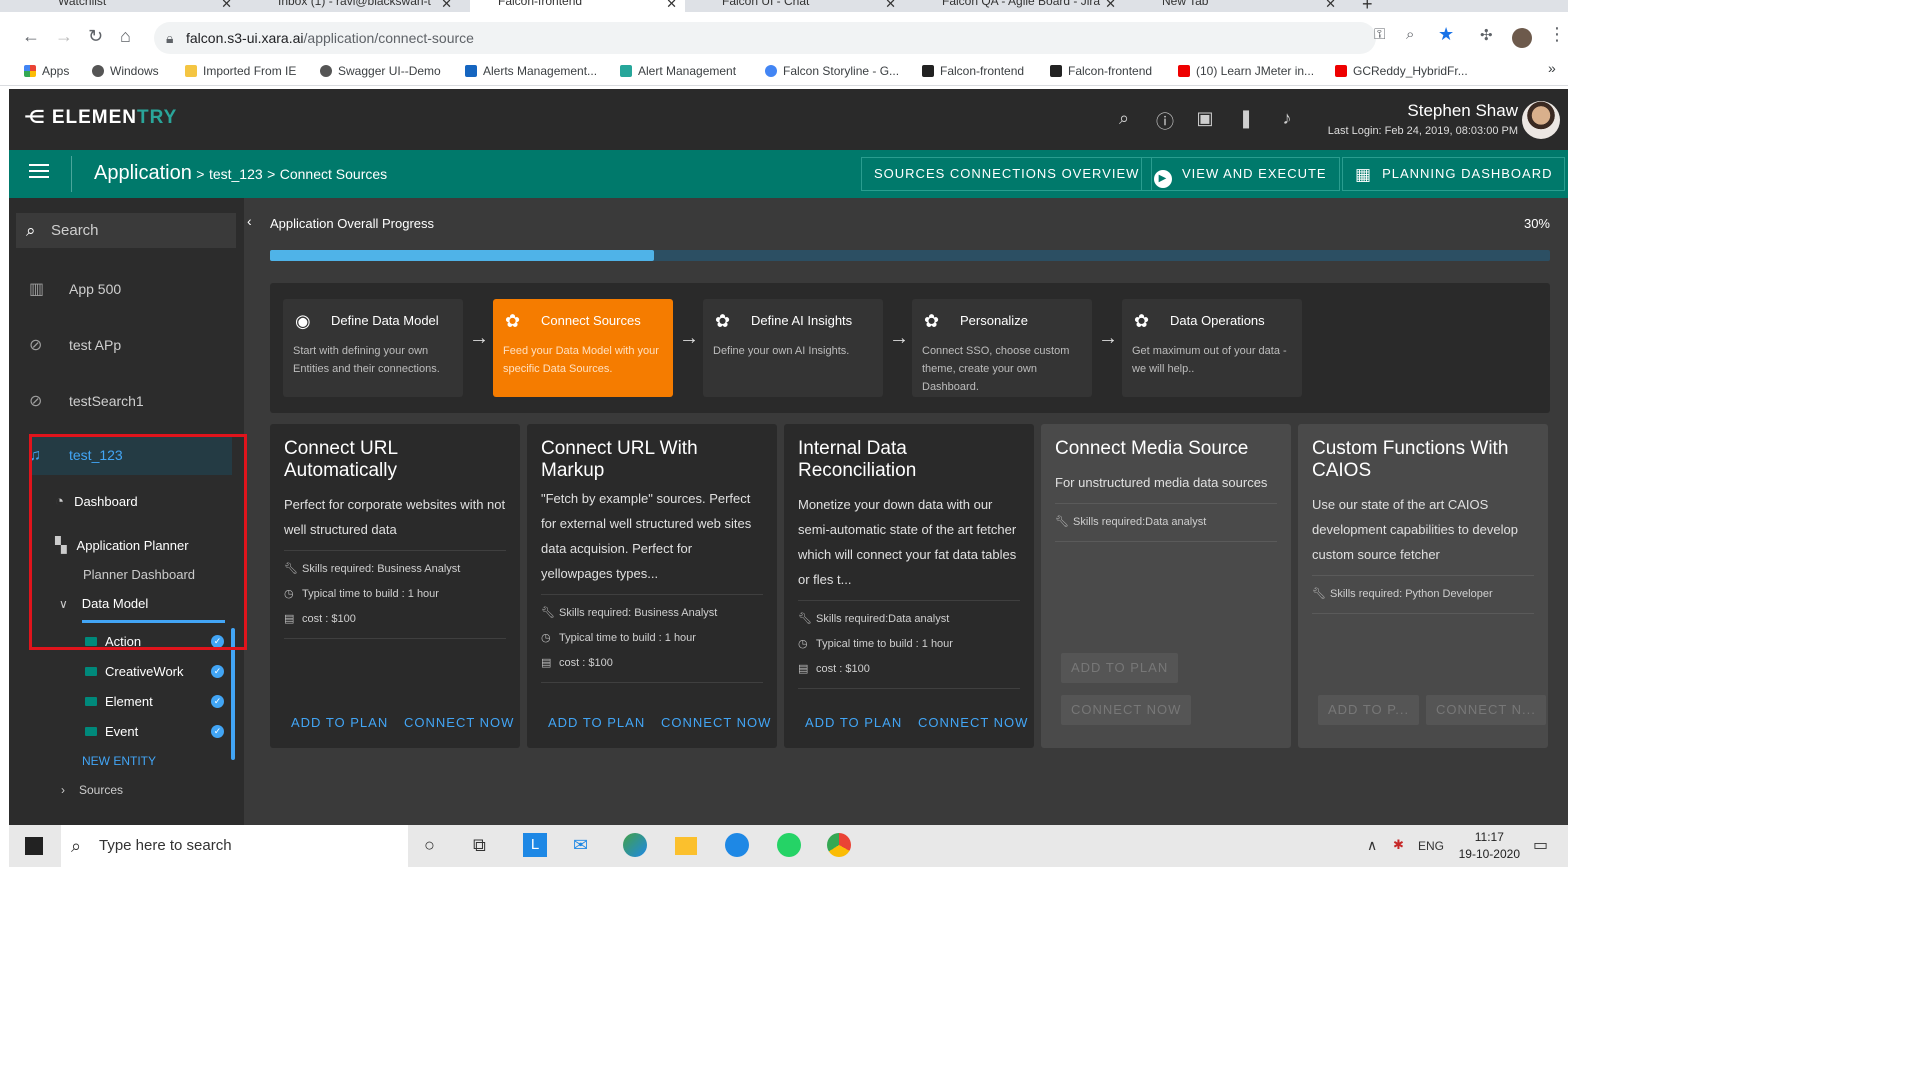 This screenshot has height=1080, width=1920. What do you see at coordinates (125, 36) in the screenshot?
I see `home-icon: ⌂` at bounding box center [125, 36].